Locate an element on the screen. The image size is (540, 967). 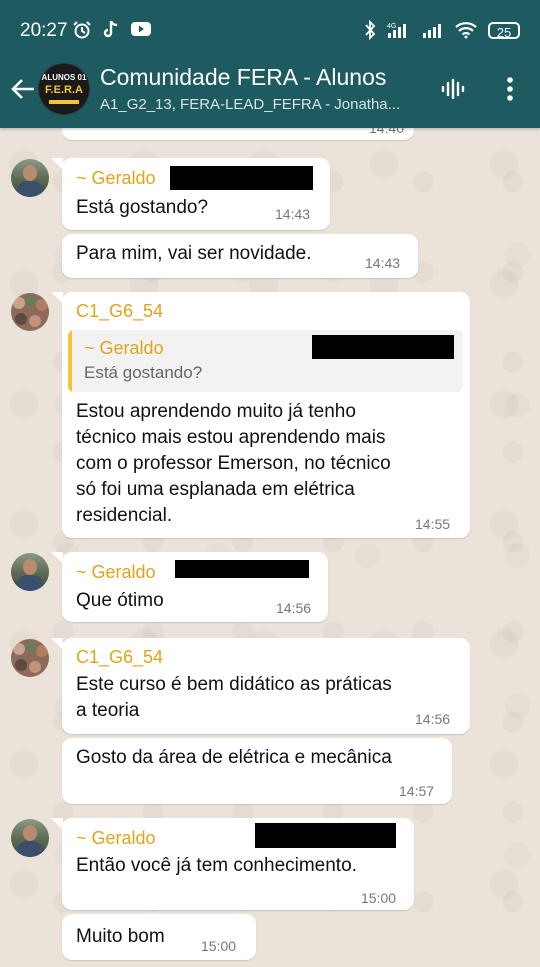
message-text: Está gostando? is located at coordinates (142, 207).